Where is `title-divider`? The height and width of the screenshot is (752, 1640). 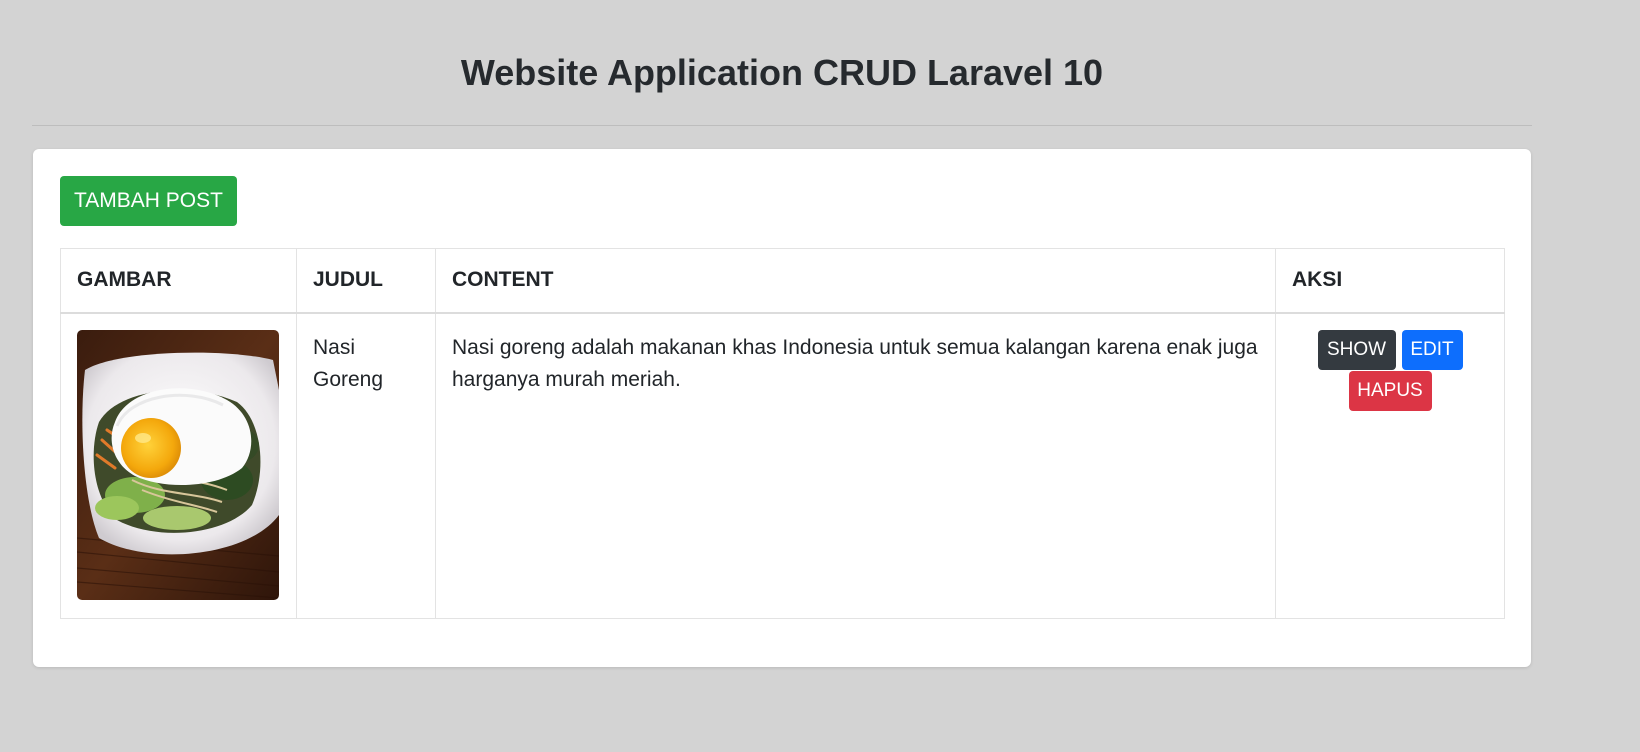
title-divider is located at coordinates (782, 125).